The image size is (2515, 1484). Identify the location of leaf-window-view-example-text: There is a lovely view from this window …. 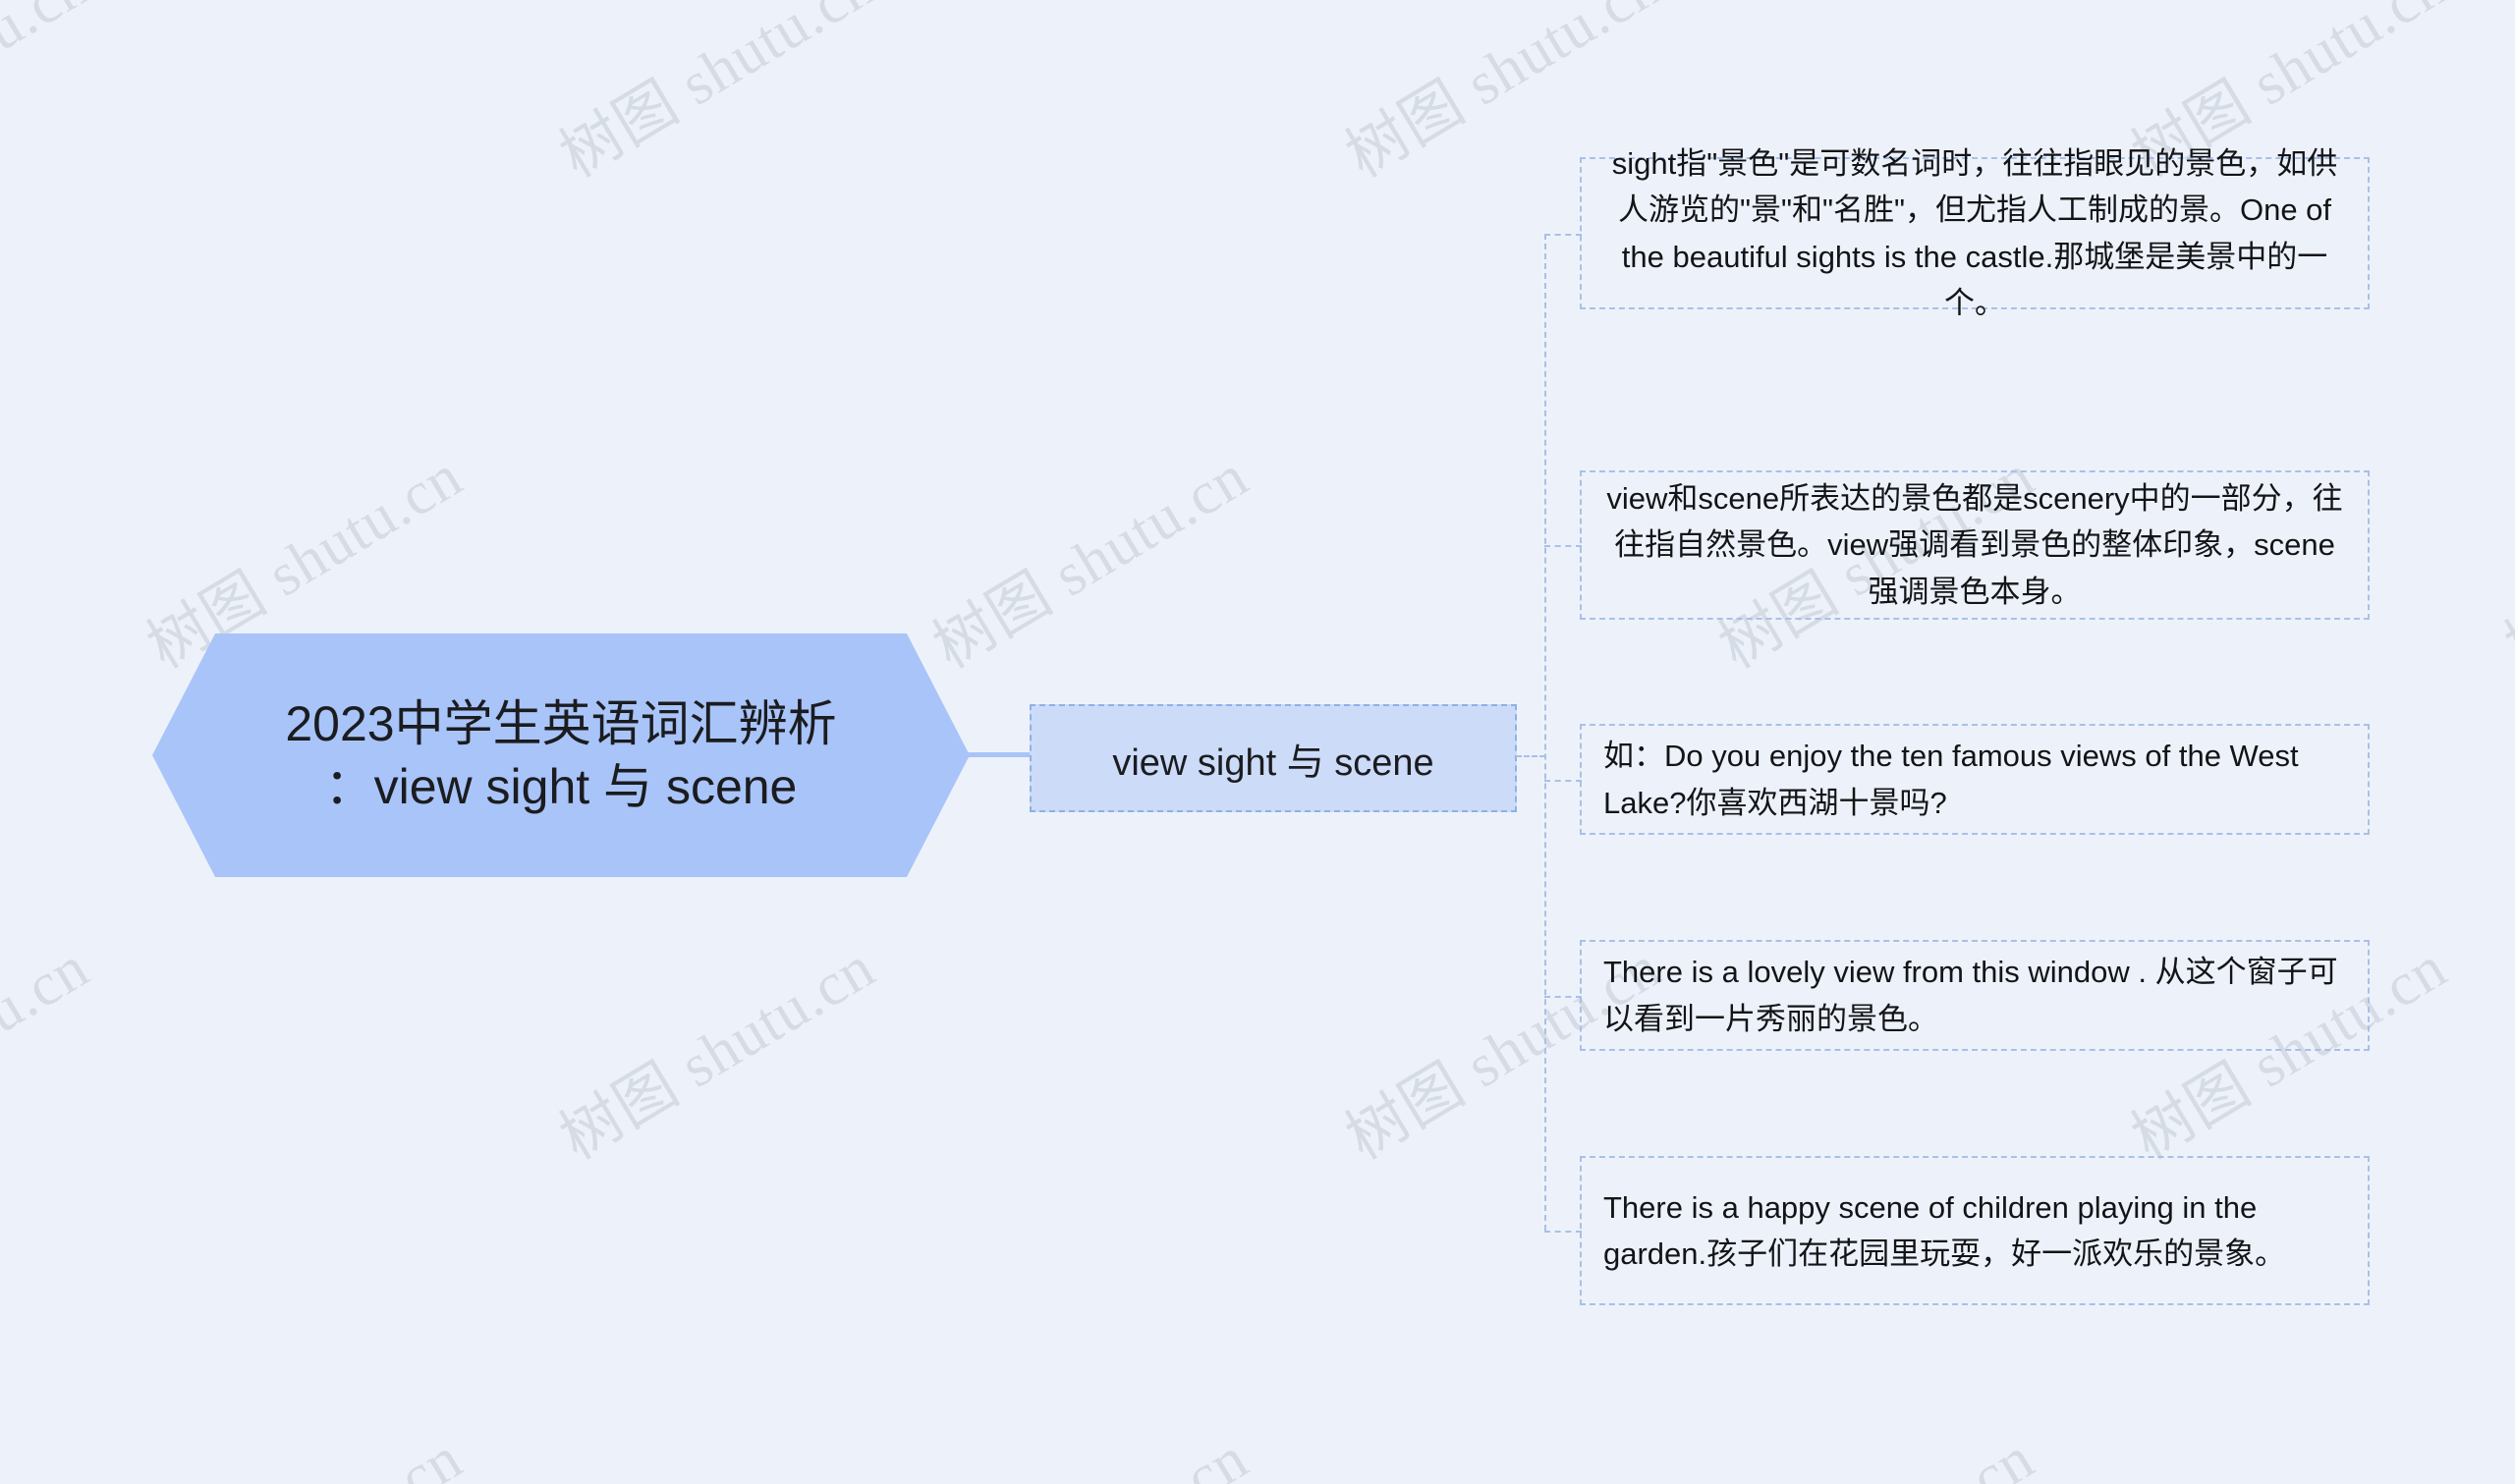
(1970, 995).